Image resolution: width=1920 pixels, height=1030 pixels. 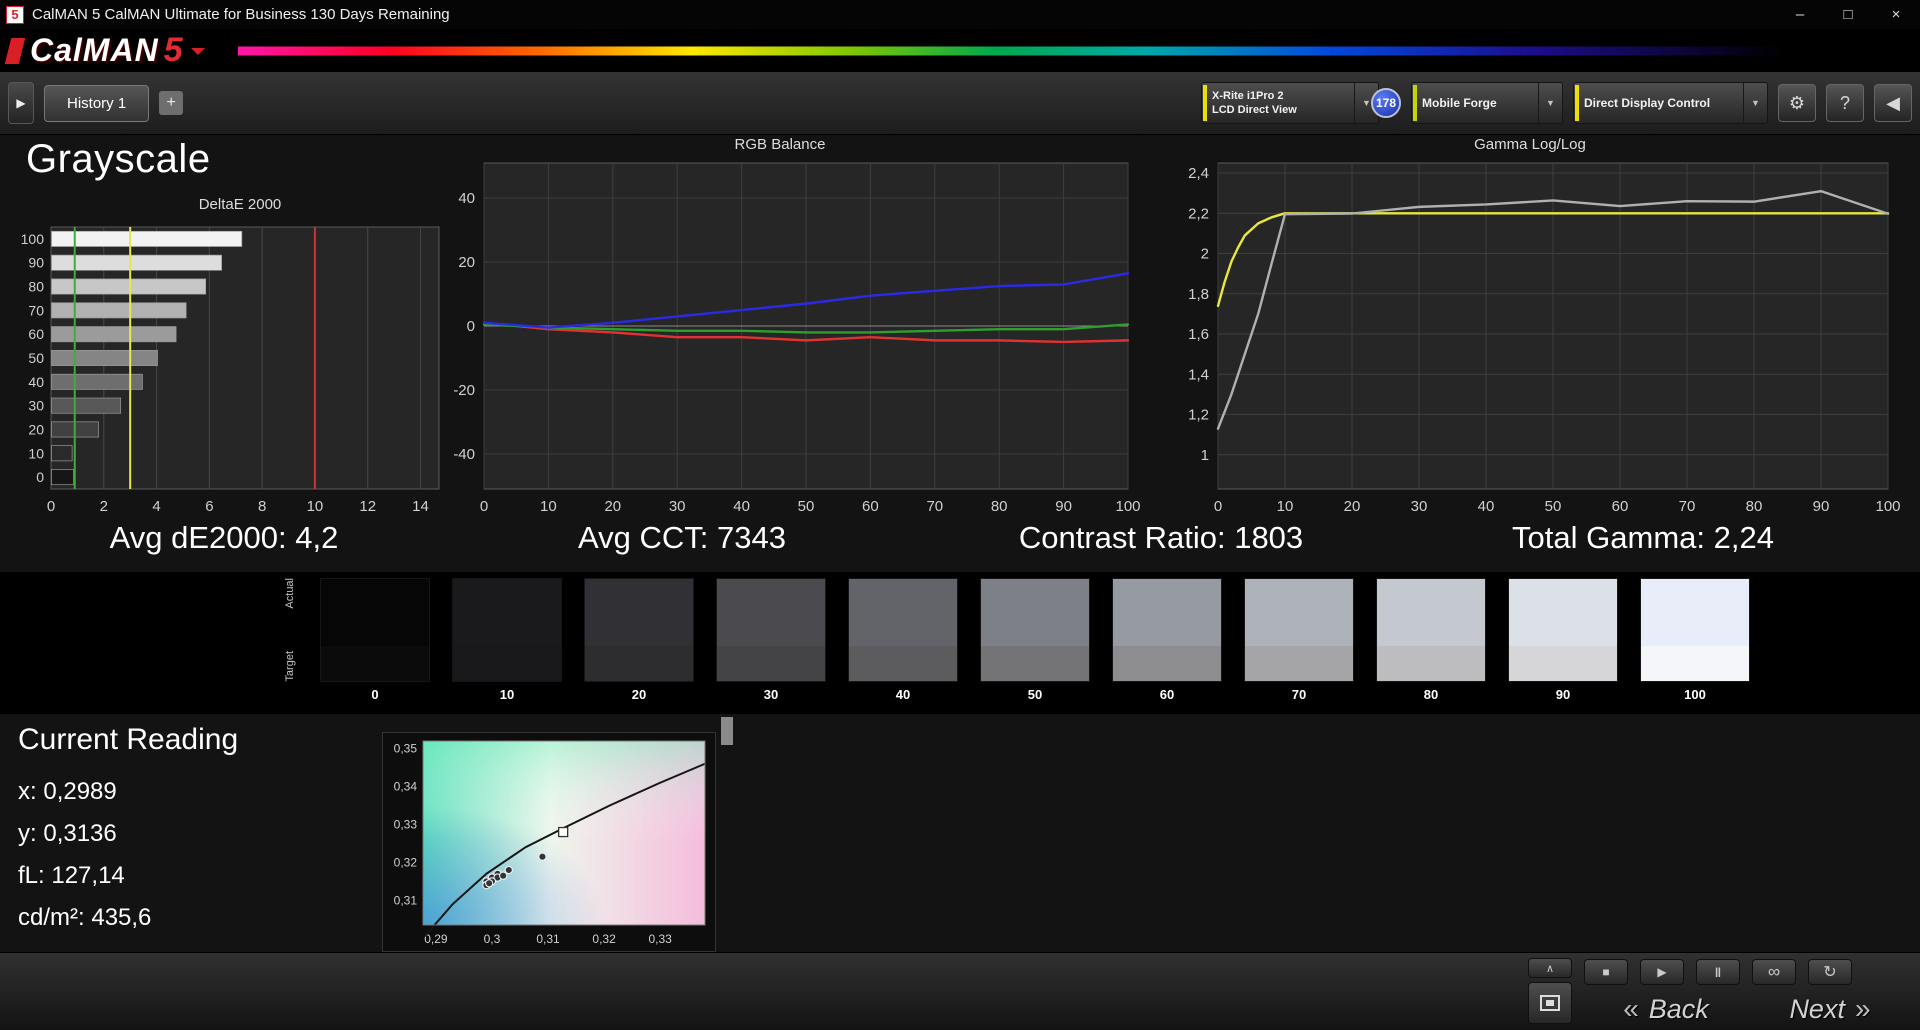 I want to click on gear-icon: ⚙, so click(x=1797, y=103).